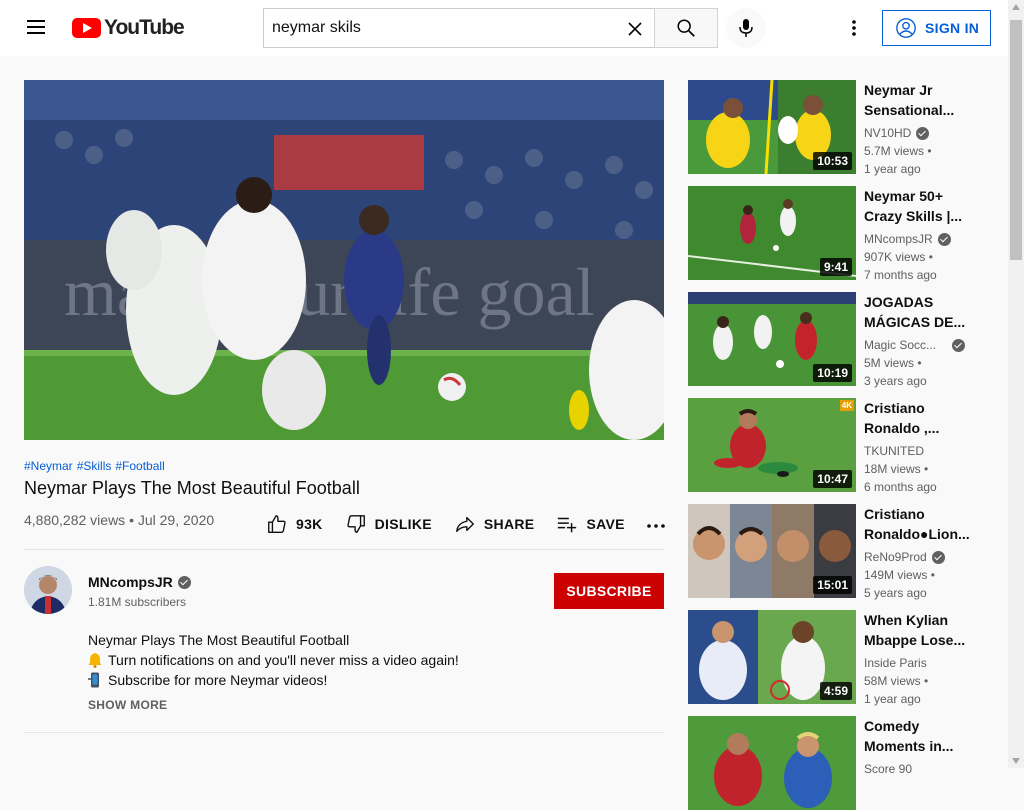  Describe the element at coordinates (772, 657) in the screenshot. I see `video-thumbnail: 4:59` at that location.